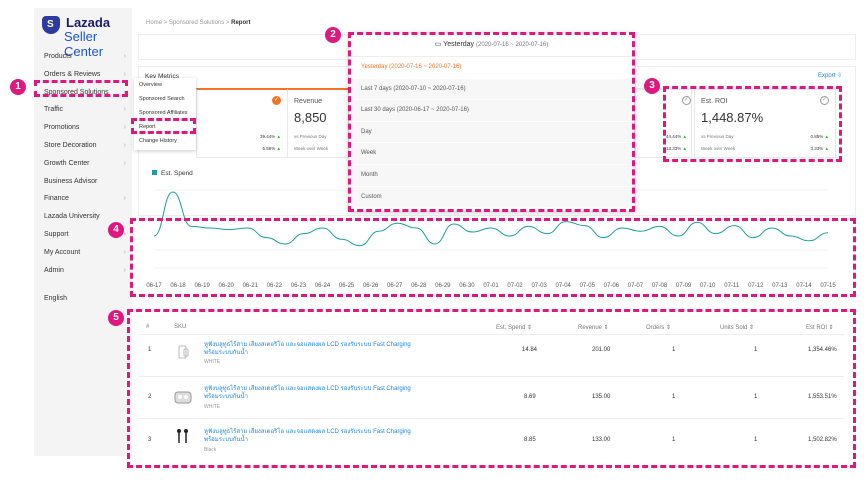 This screenshot has width=866, height=491. What do you see at coordinates (652, 86) in the screenshot?
I see `annotation-badge-3: 3` at bounding box center [652, 86].